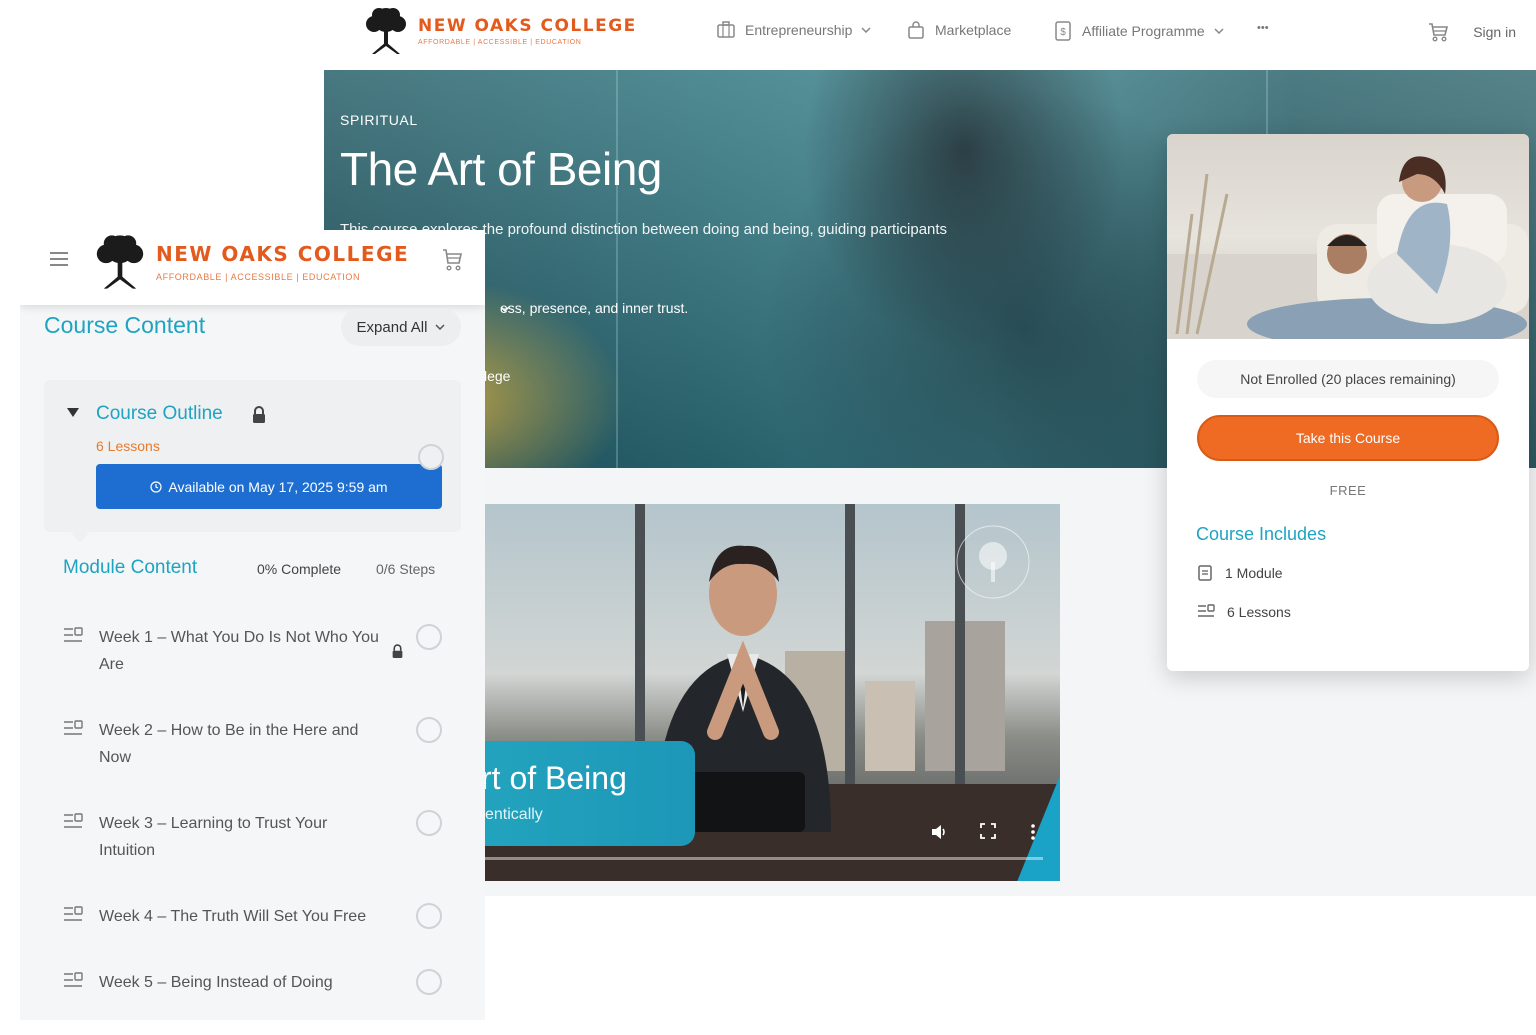  What do you see at coordinates (1205, 573) in the screenshot?
I see `module-icon` at bounding box center [1205, 573].